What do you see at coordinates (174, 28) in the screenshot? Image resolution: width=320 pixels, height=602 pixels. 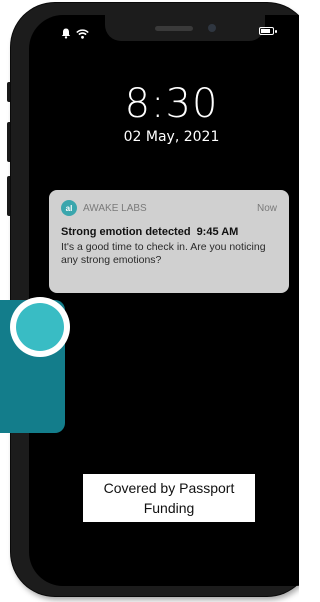 I see `speaker-grille` at bounding box center [174, 28].